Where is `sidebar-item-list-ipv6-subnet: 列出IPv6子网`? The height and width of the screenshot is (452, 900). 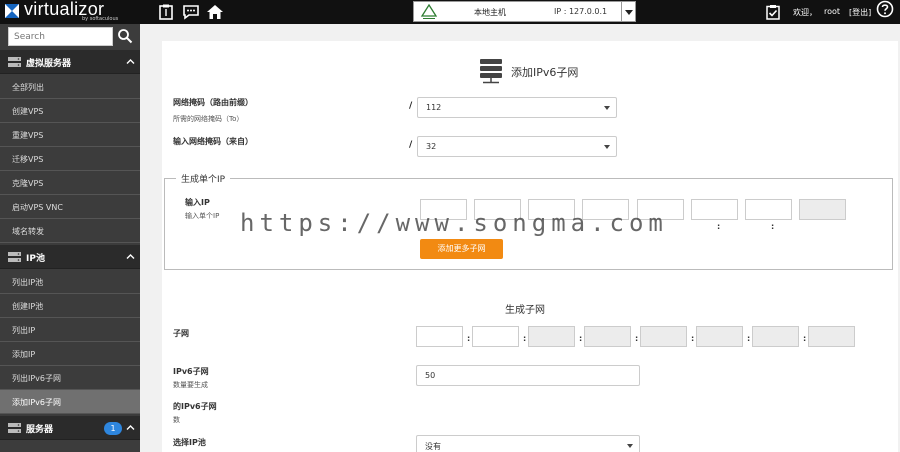
sidebar-item-list-ipv6-subnet: 列出IPv6子网 is located at coordinates (70, 378).